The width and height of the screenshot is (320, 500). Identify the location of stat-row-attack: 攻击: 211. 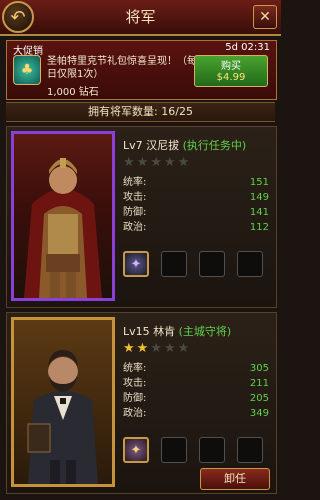
(196, 383).